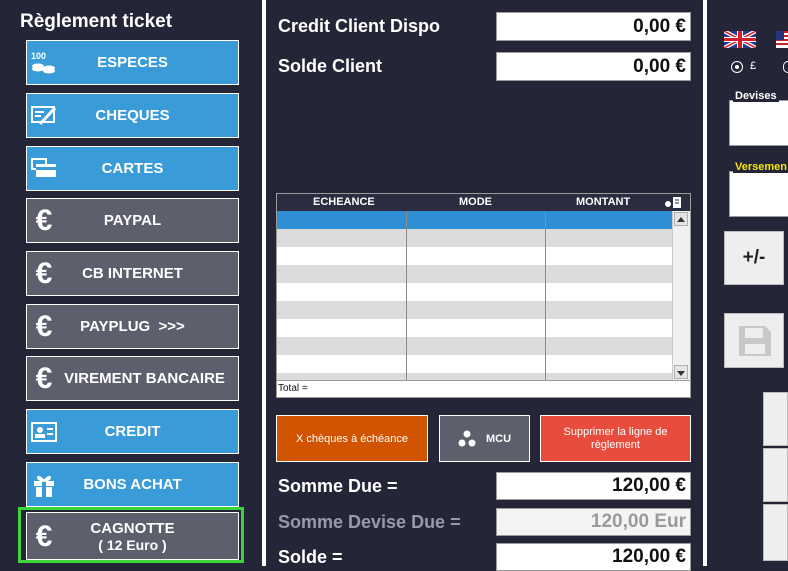  What do you see at coordinates (615, 438) in the screenshot?
I see `supprimer-ligne-button: Supprimer la ligne de règlement` at bounding box center [615, 438].